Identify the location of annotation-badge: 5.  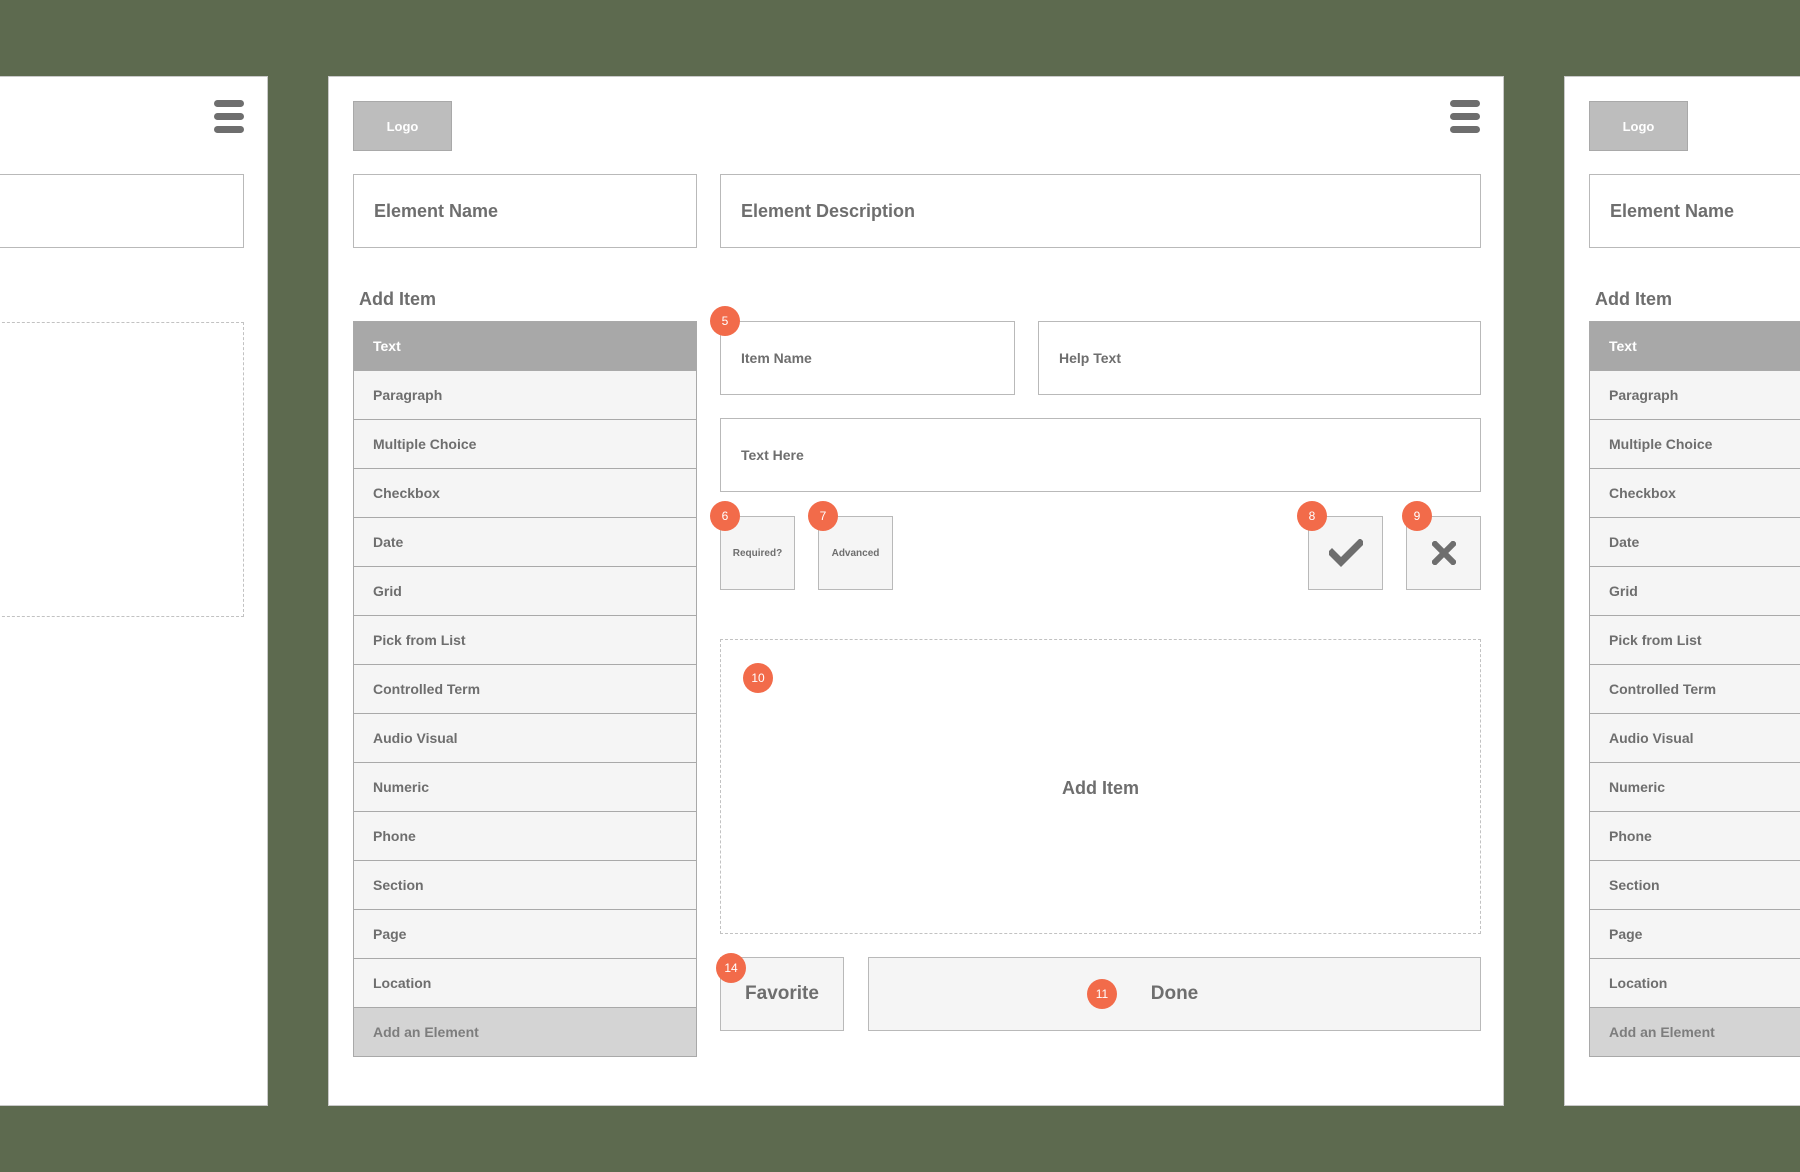
(725, 321).